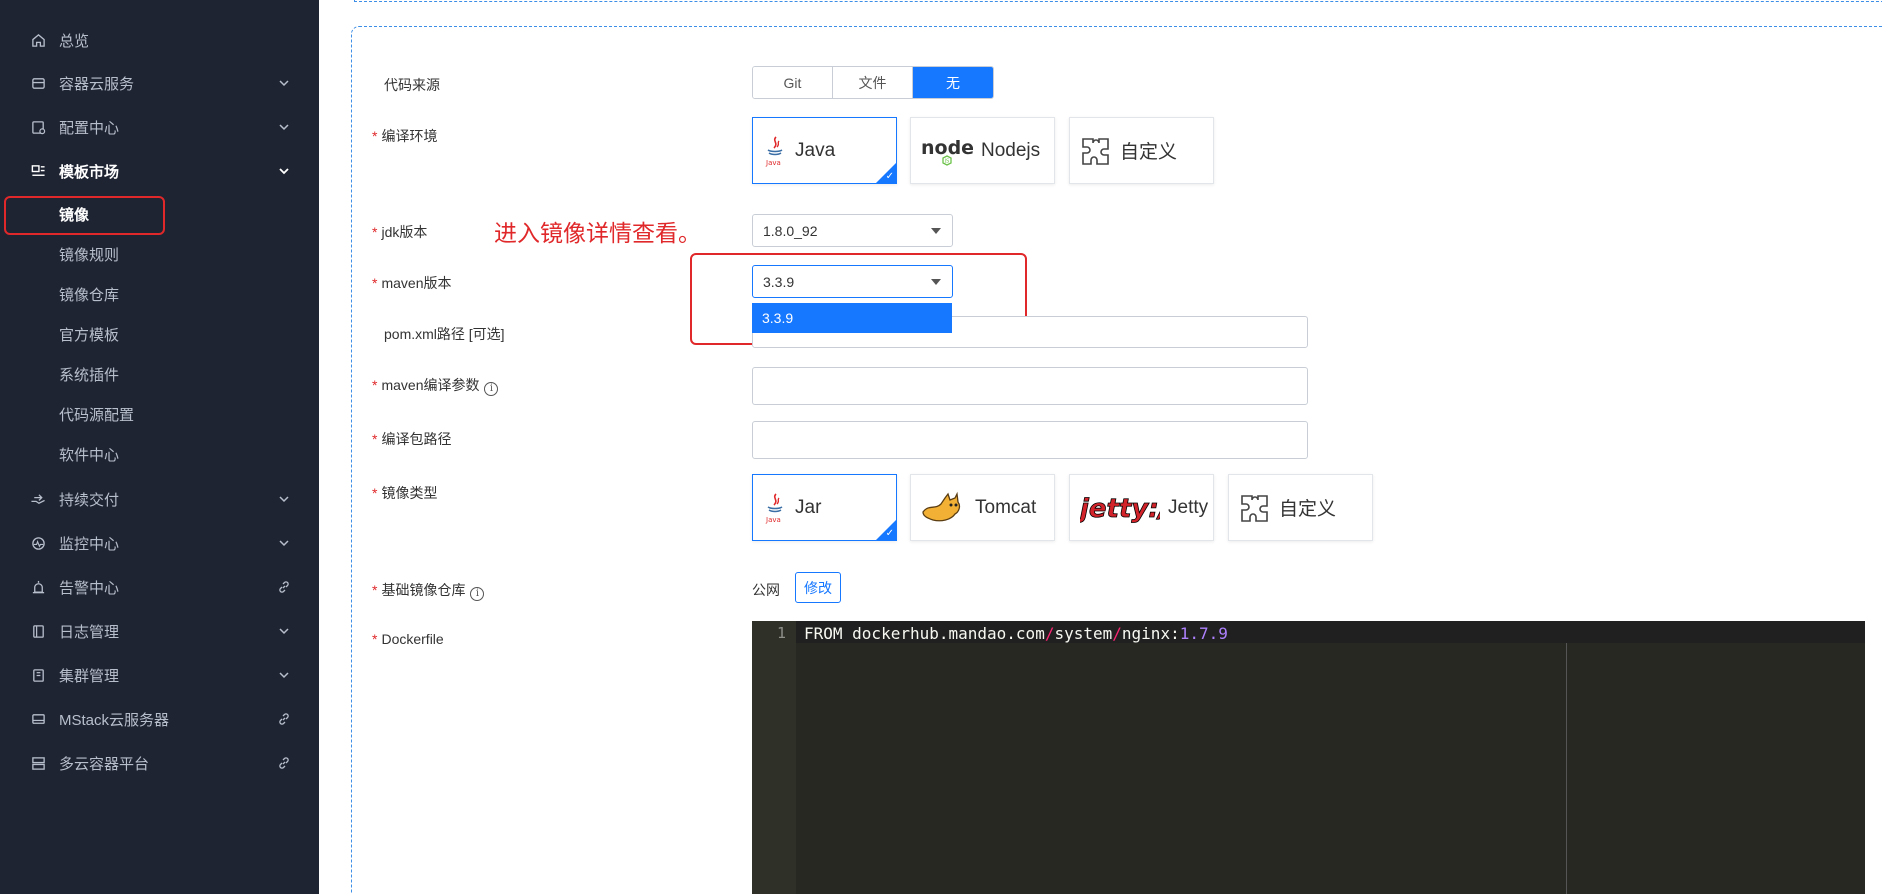 The image size is (1882, 894). Describe the element at coordinates (89, 455) in the screenshot. I see `nav-label: 软件中心` at that location.